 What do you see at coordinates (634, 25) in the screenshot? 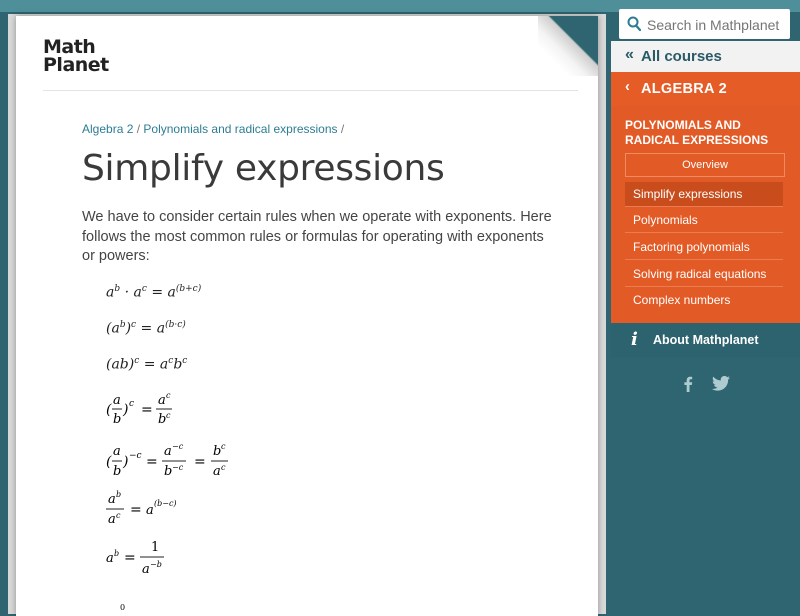
I see `search-icon` at bounding box center [634, 25].